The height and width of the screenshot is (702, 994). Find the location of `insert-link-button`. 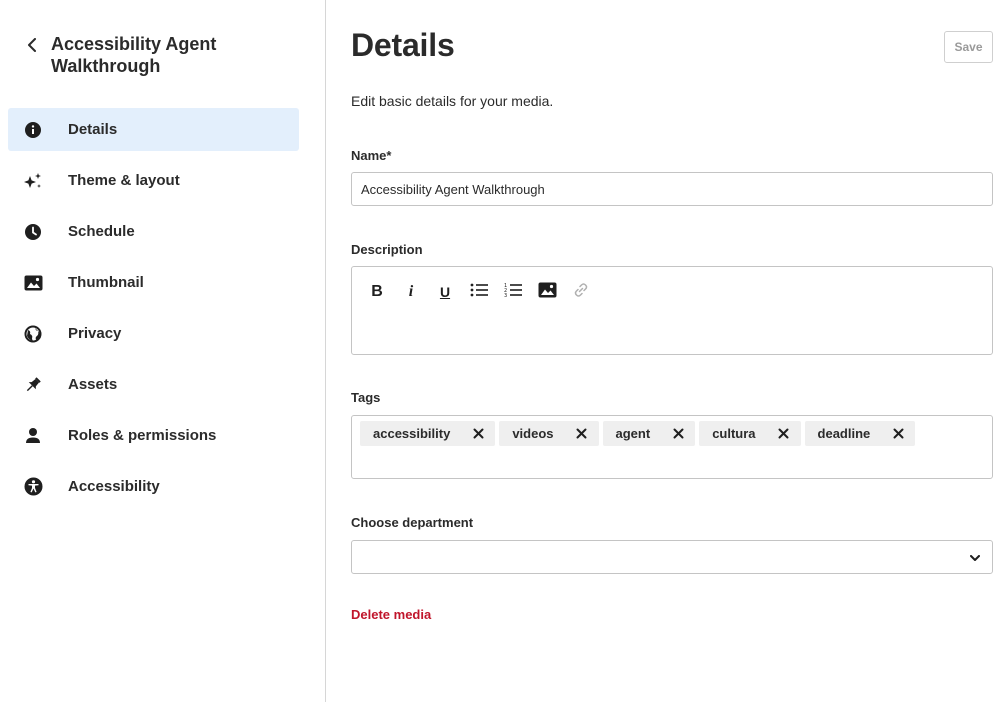

insert-link-button is located at coordinates (581, 292).